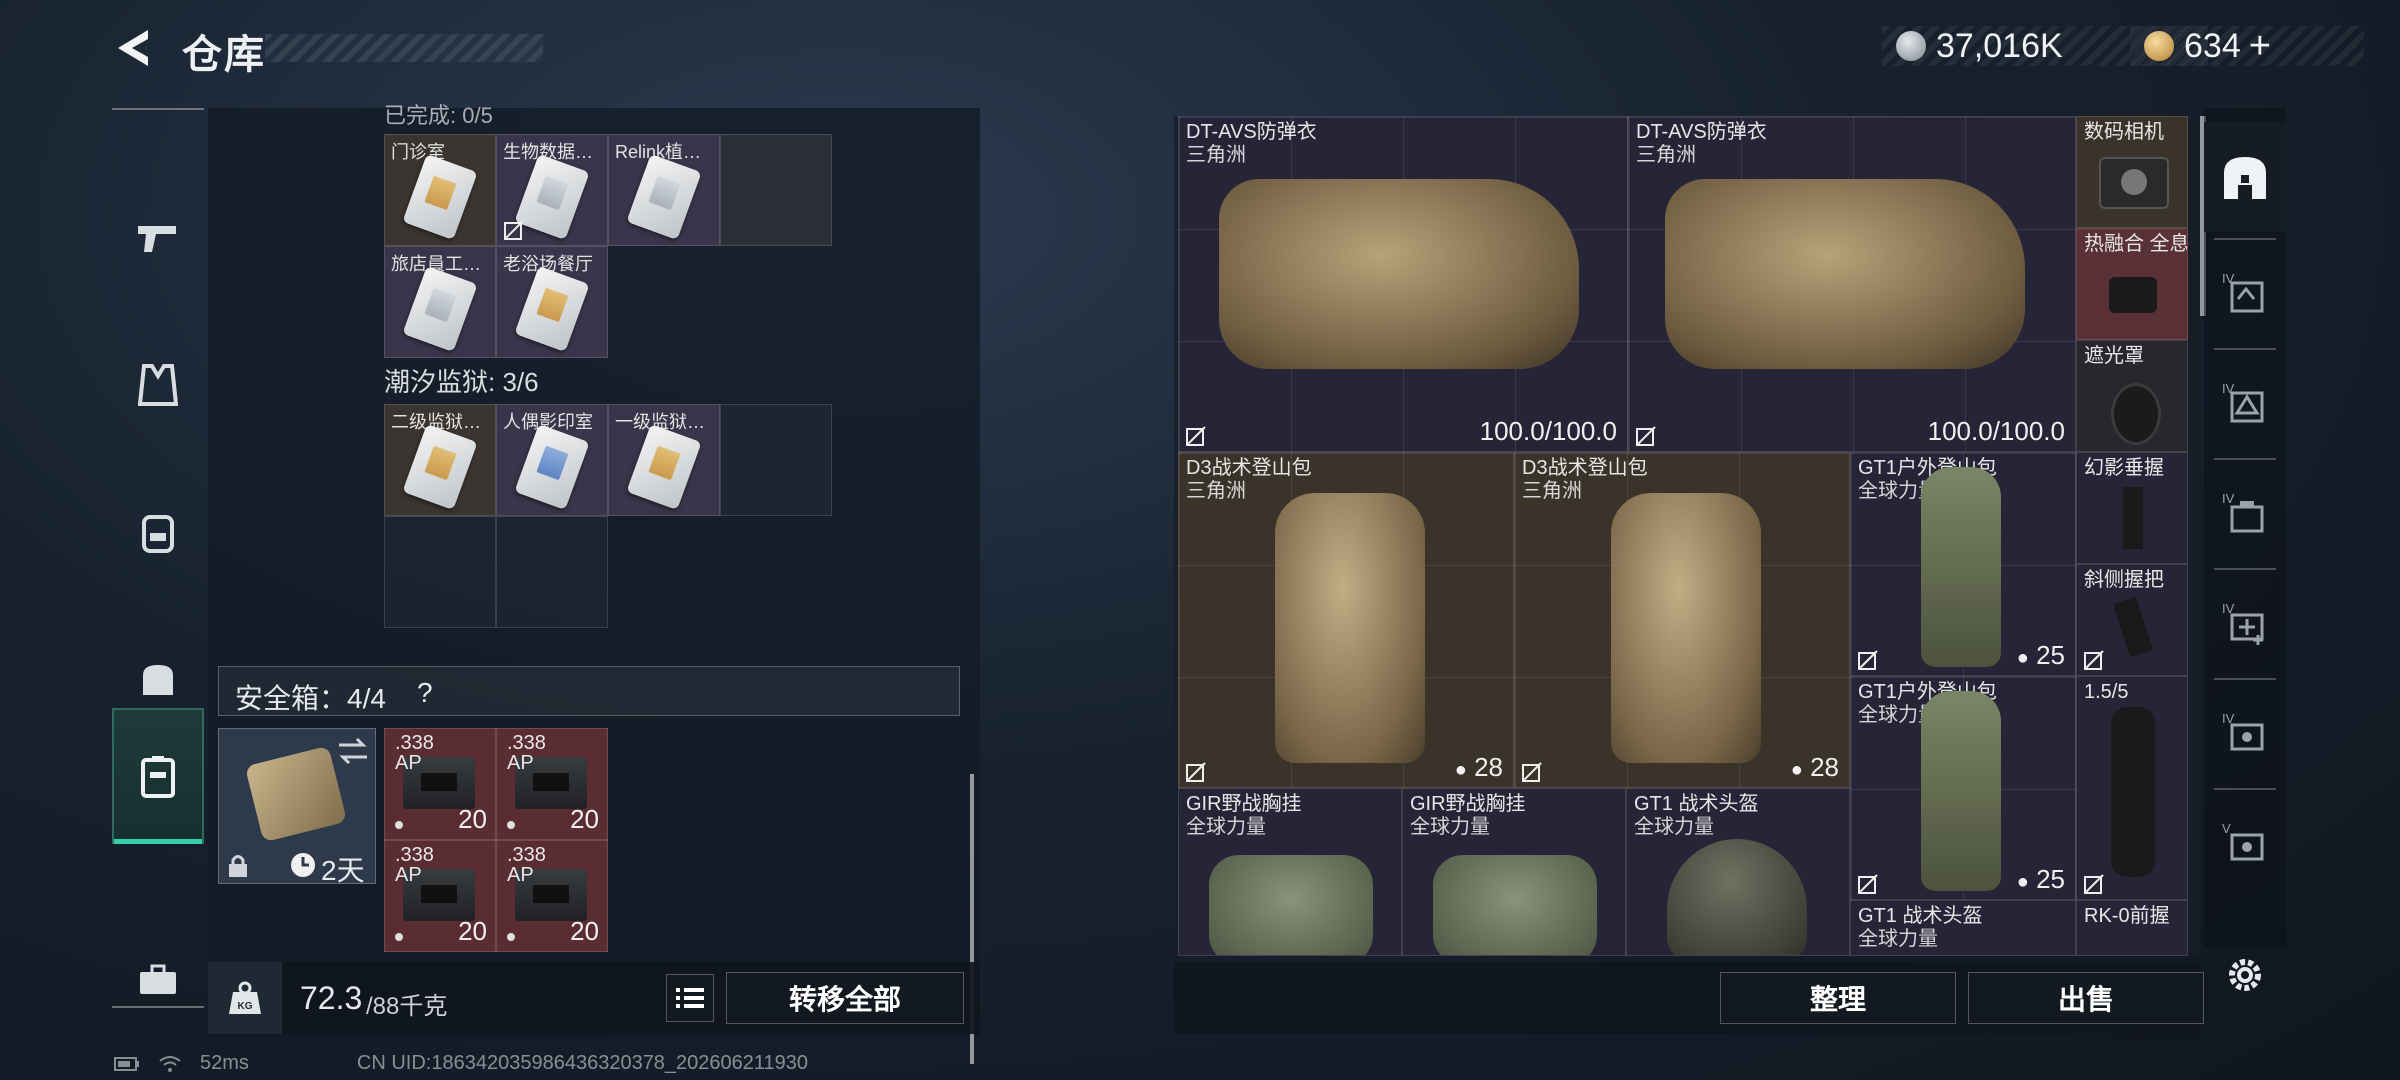 The width and height of the screenshot is (2400, 1080). I want to click on filter-case-tier4: IV, so click(2245, 513).